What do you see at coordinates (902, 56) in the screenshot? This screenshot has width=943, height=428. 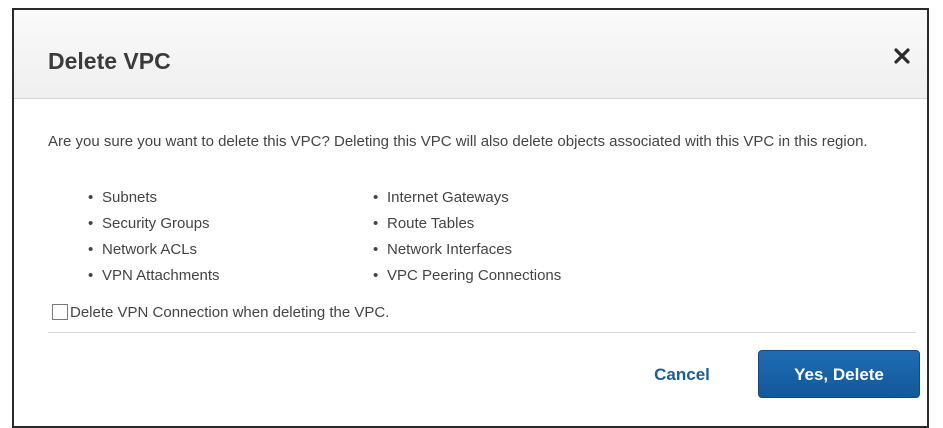 I see `close-icon` at bounding box center [902, 56].